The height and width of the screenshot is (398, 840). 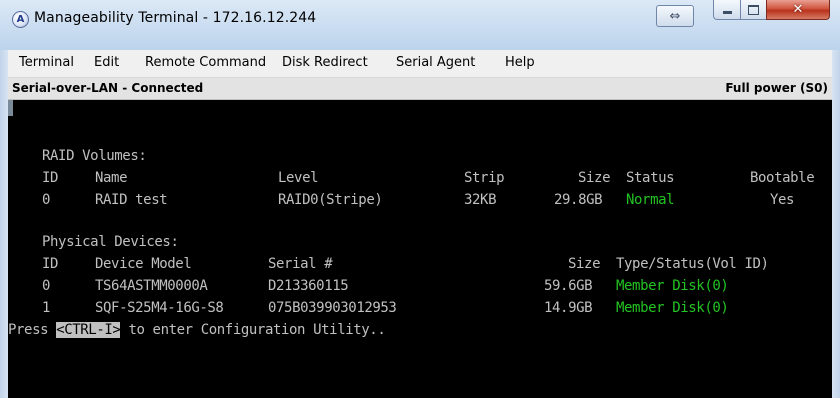 I want to click on menu-edit: Edit, so click(x=106, y=62).